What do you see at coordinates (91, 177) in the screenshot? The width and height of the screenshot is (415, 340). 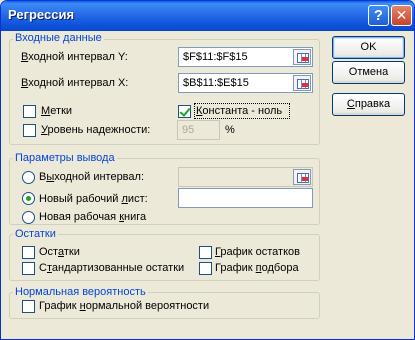 I see `output-range-label: Выходной интервал:` at bounding box center [91, 177].